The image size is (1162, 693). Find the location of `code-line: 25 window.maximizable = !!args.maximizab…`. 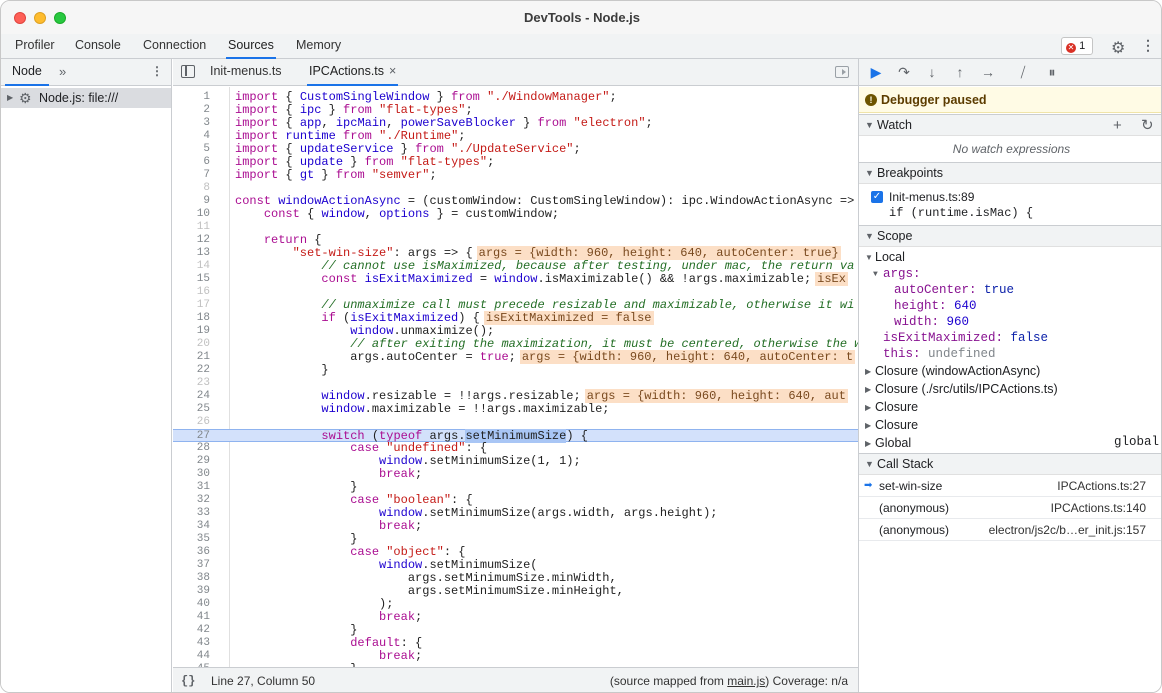

code-line: 25 window.maximizable = !!args.maximizab… is located at coordinates (515, 409).